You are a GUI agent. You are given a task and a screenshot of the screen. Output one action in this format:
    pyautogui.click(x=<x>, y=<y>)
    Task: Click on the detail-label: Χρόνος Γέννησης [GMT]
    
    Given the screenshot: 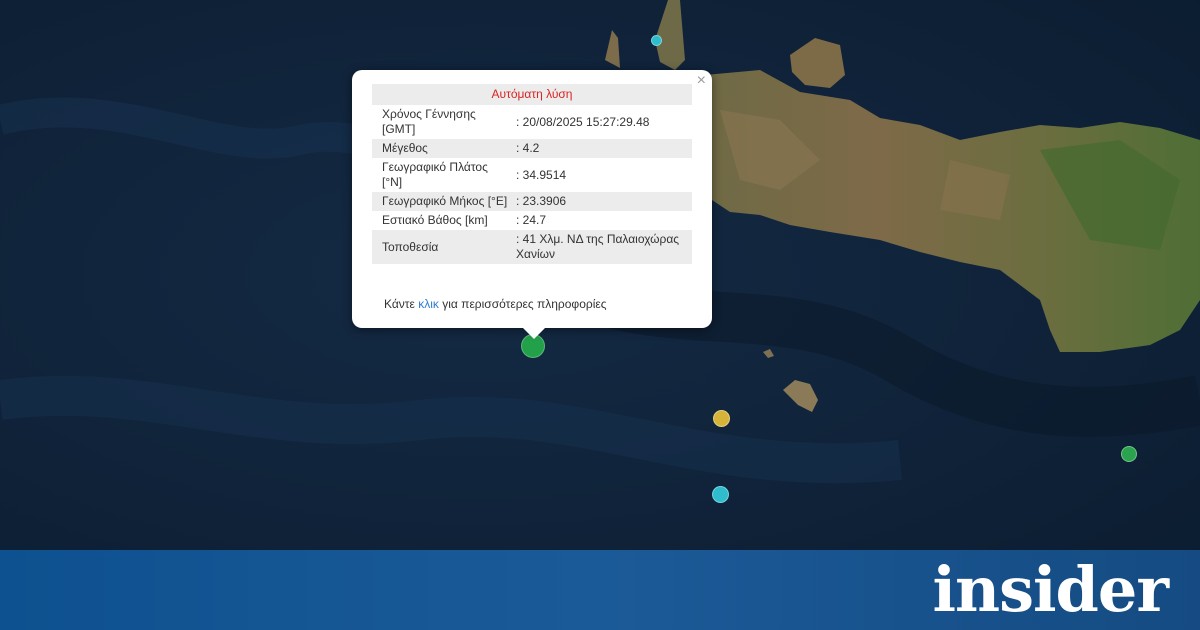 What is the action you would take?
    pyautogui.click(x=429, y=121)
    